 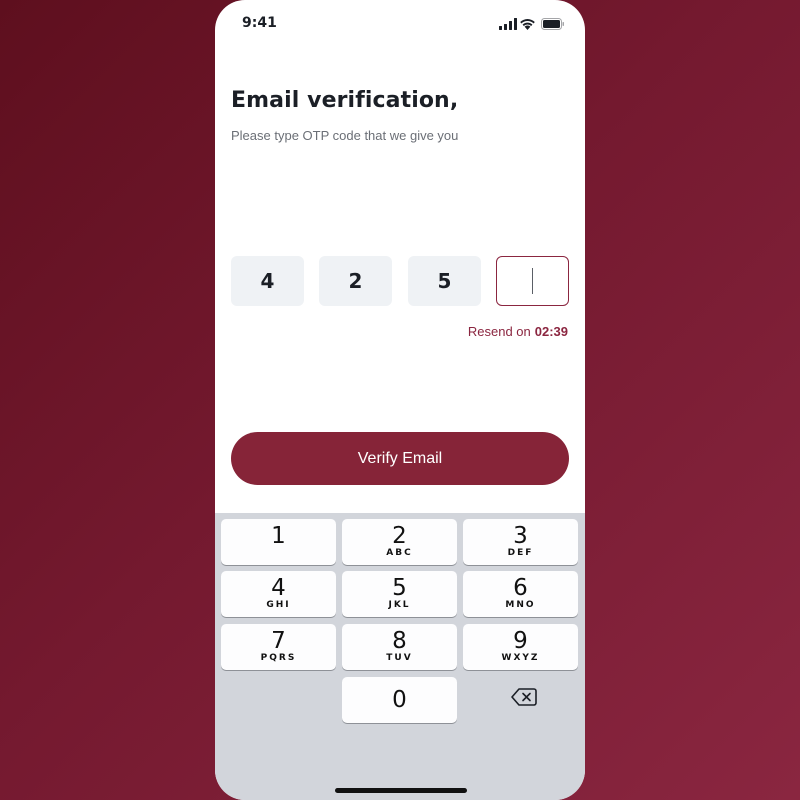 I want to click on resend-countdown: Resend on 02:39, so click(x=518, y=331).